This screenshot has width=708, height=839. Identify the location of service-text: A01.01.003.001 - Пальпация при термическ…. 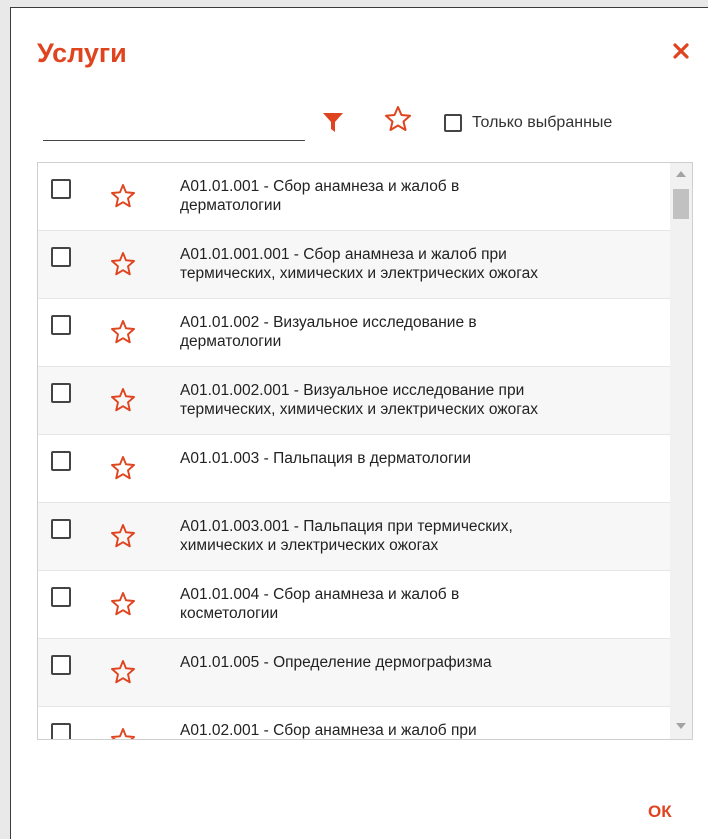
(424, 536).